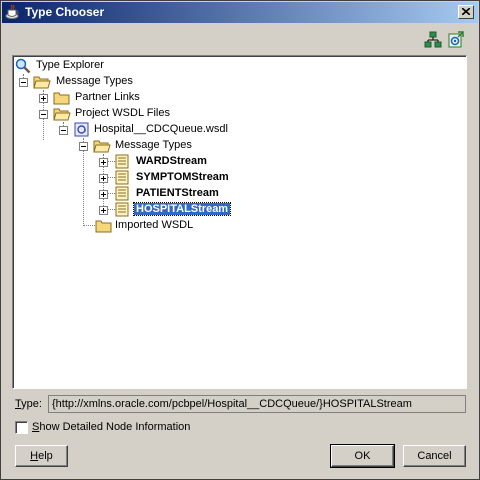 Image resolution: width=480 pixels, height=480 pixels. Describe the element at coordinates (41, 456) in the screenshot. I see `help-button: Help` at that location.